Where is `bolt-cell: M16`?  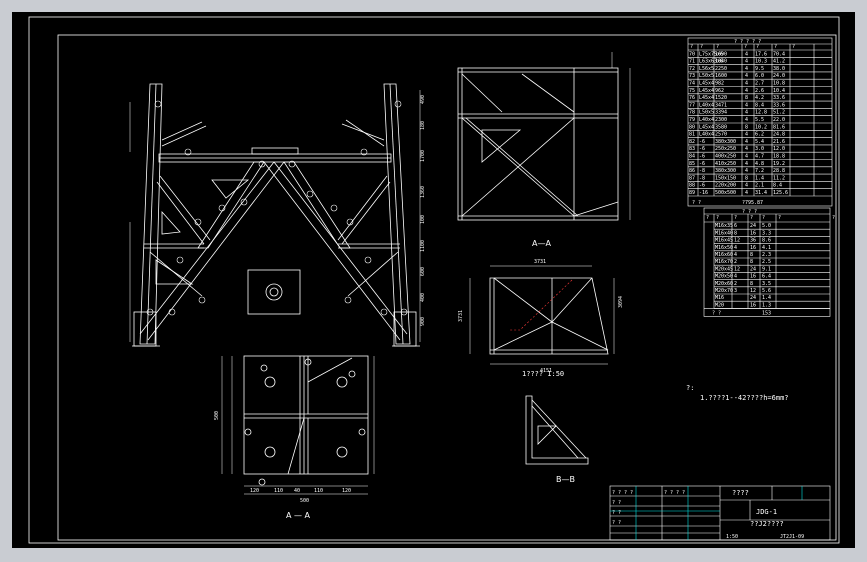
bolt-cell: M16 is located at coordinates (719, 298).